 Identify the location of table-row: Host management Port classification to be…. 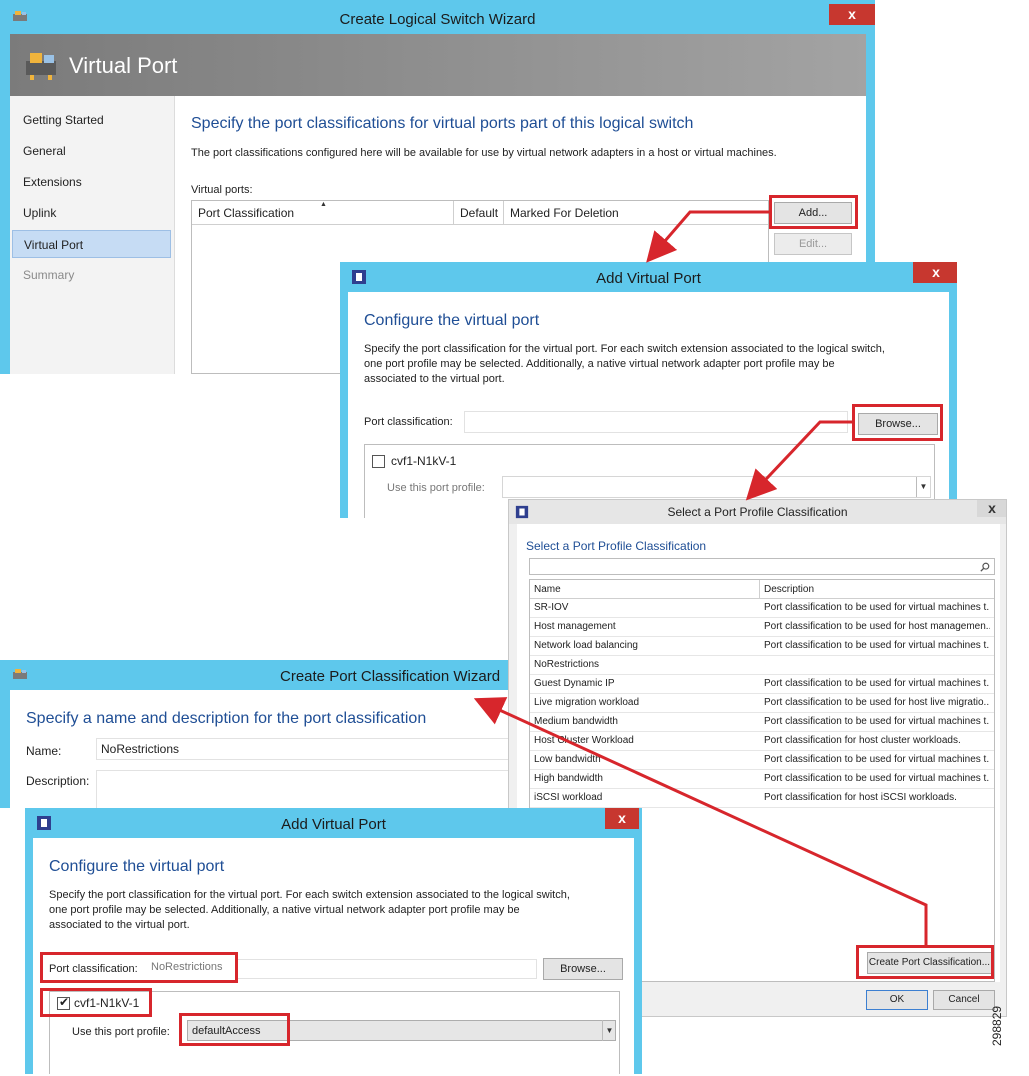
(762, 627).